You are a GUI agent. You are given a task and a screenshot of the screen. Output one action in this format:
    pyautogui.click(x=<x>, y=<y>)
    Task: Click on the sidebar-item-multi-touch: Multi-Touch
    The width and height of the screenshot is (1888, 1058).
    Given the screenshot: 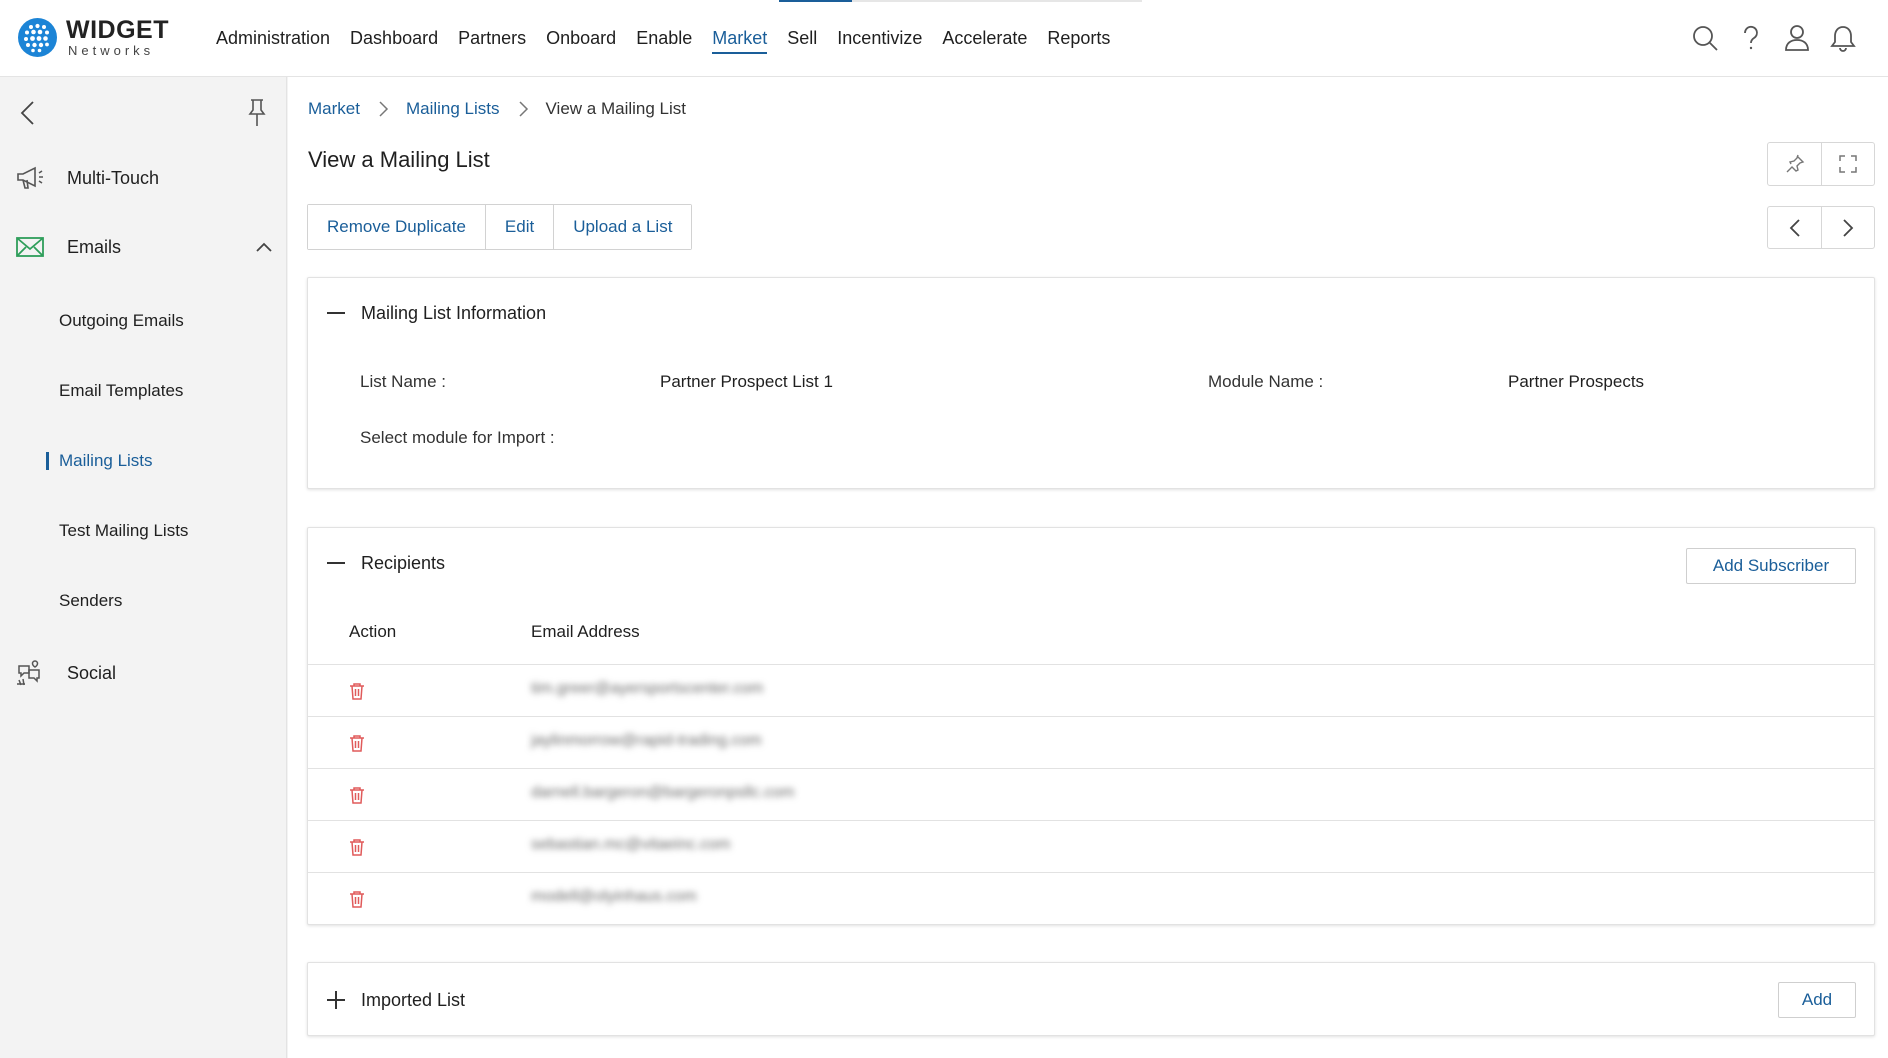 What is the action you would take?
    pyautogui.click(x=144, y=178)
    